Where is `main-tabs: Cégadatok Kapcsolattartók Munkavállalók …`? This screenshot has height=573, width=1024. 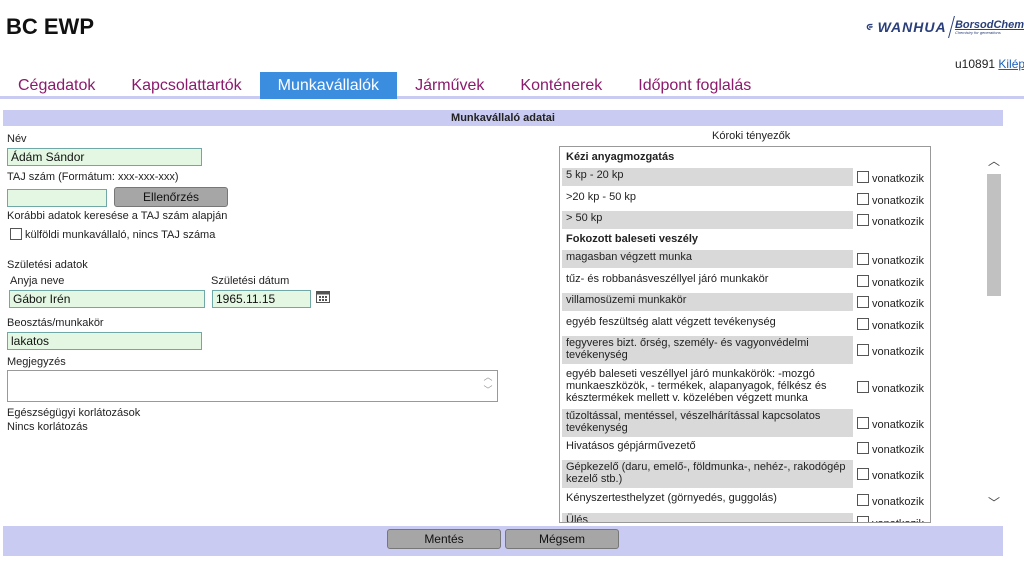 main-tabs: Cégadatok Kapcsolattartók Munkavállalók … is located at coordinates (512, 85).